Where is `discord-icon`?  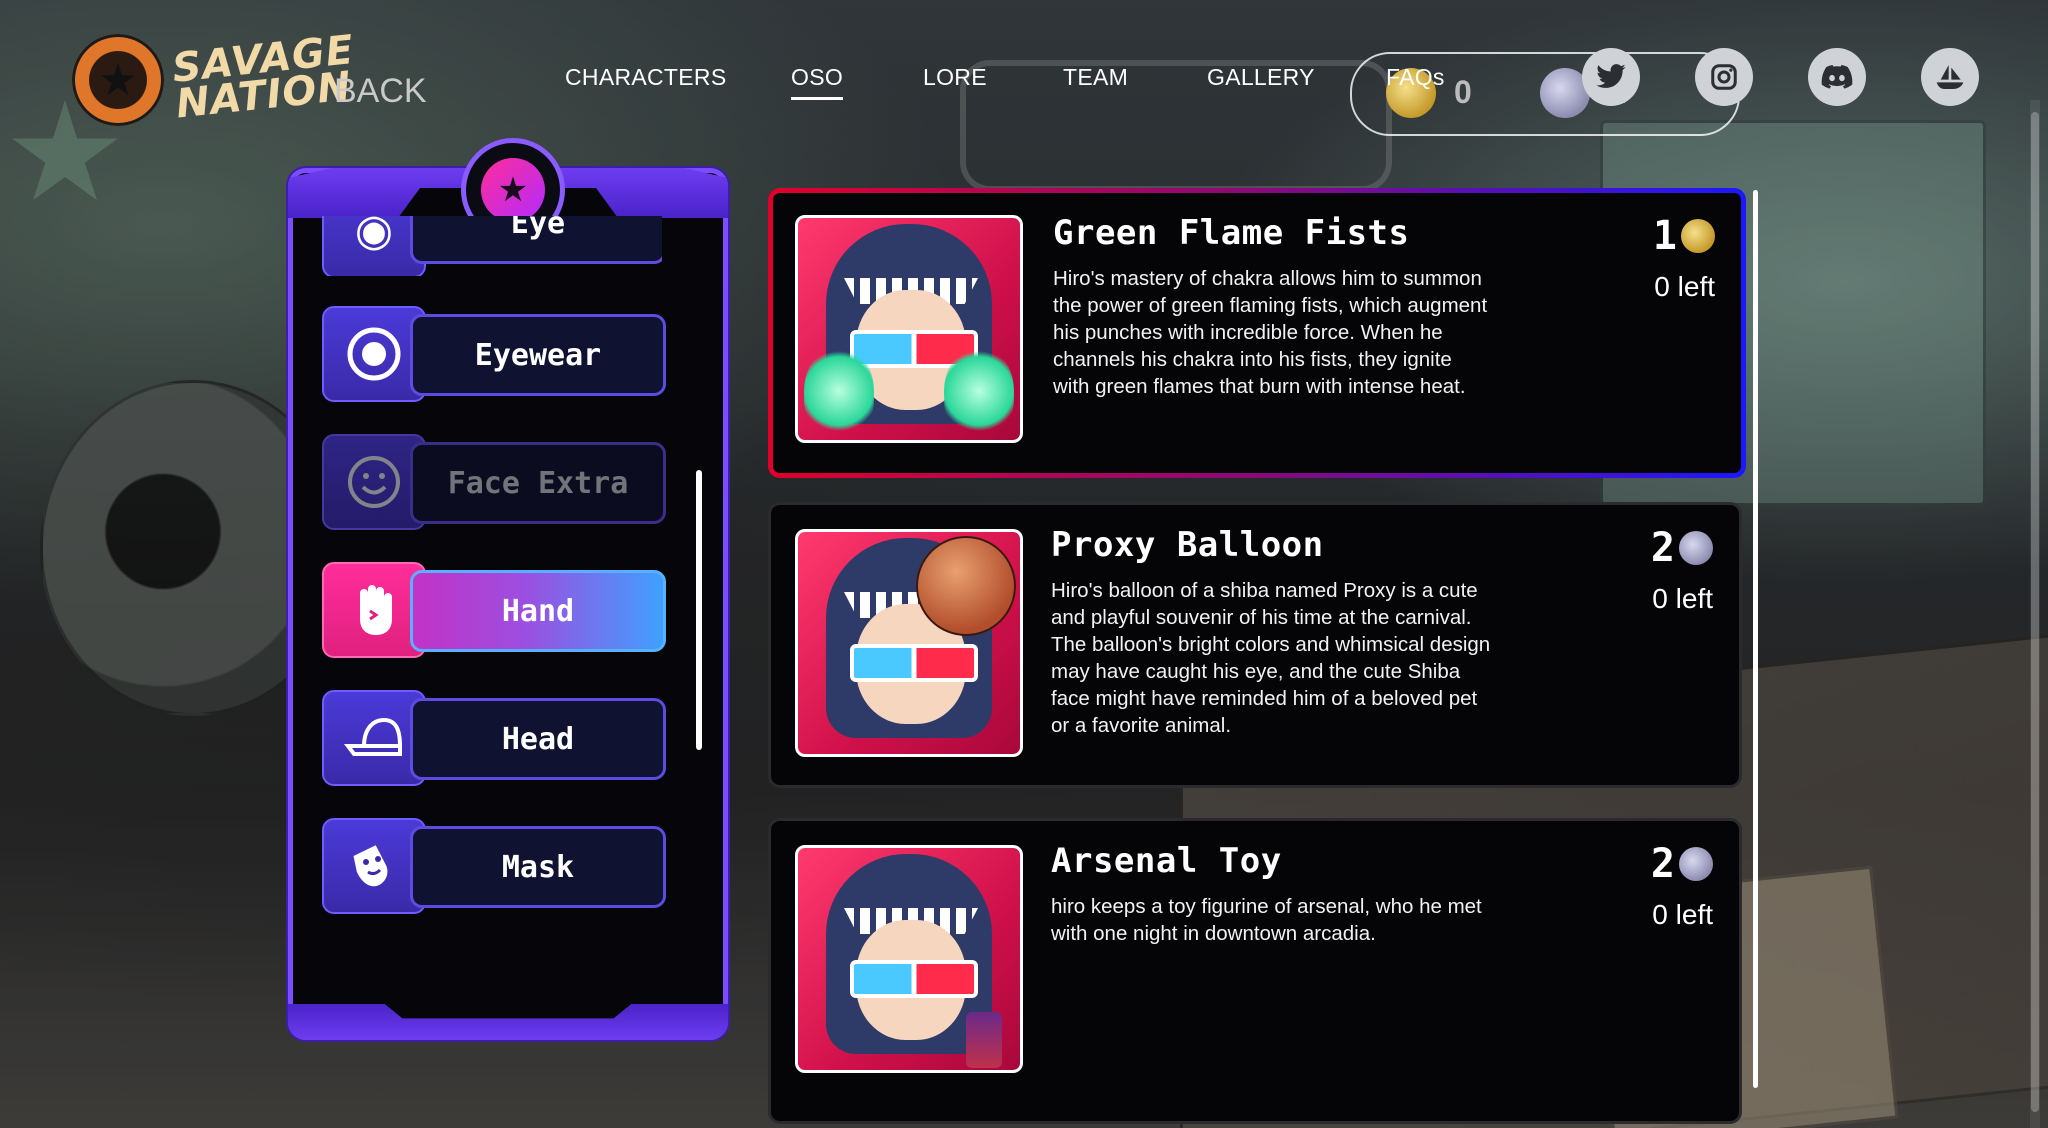
discord-icon is located at coordinates (1837, 77).